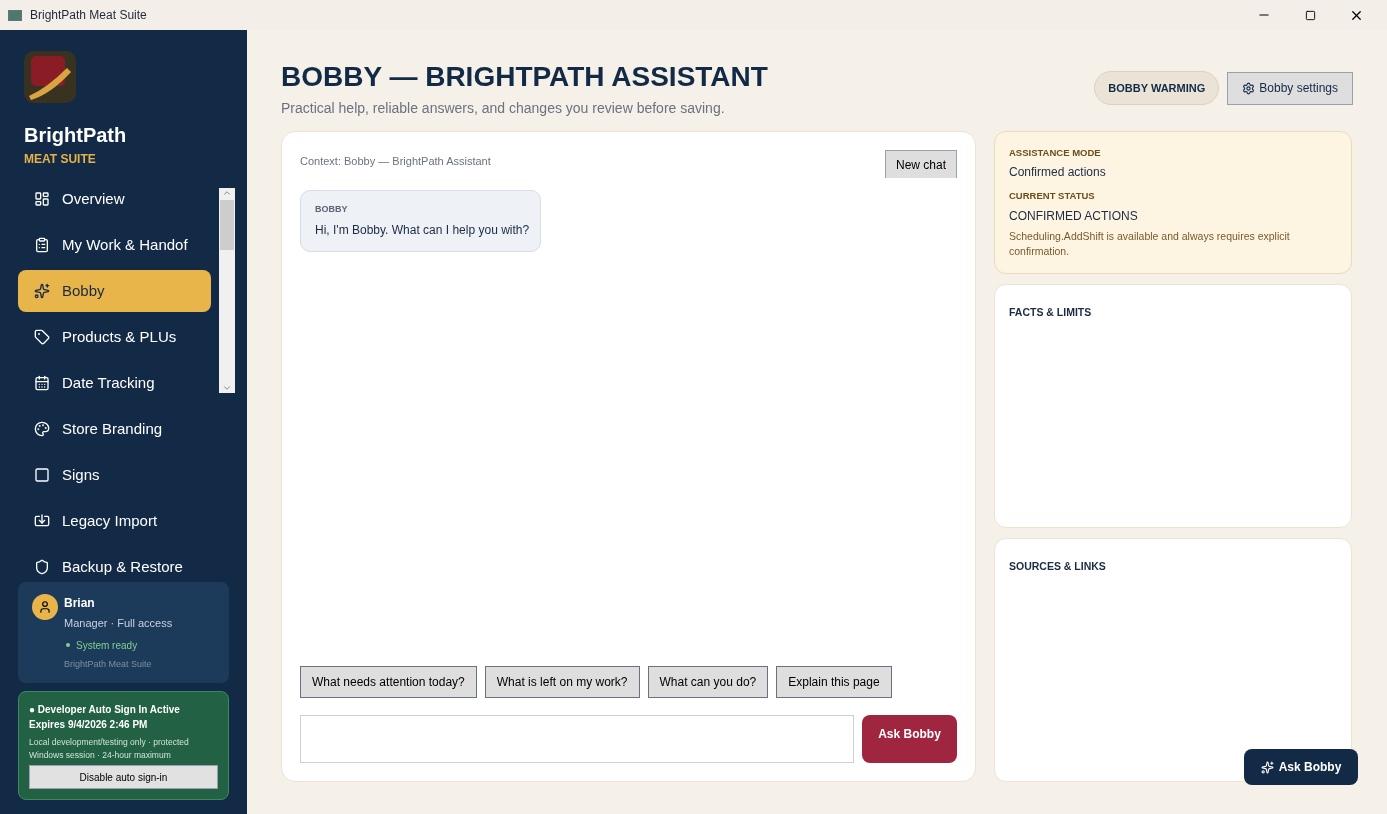 The height and width of the screenshot is (814, 1387). Describe the element at coordinates (503, 108) in the screenshot. I see `page-subtitle: Practical help, reliable answers, and changes you review before saving.` at that location.